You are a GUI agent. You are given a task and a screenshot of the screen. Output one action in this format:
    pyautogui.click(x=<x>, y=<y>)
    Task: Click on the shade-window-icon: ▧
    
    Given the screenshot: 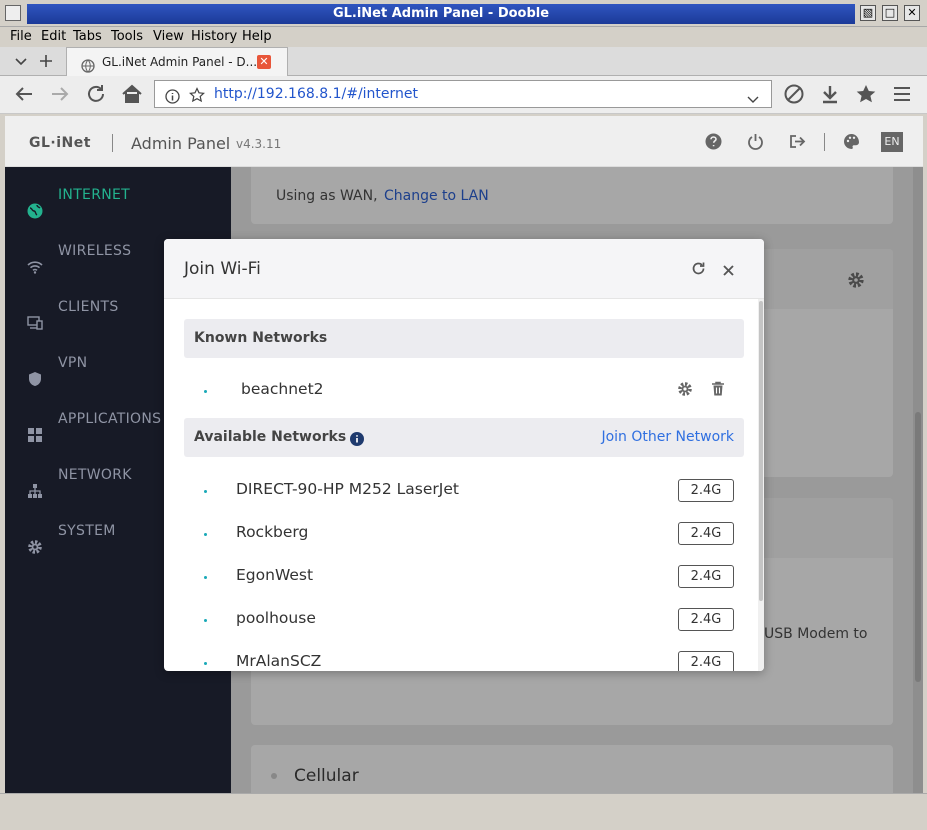 What is the action you would take?
    pyautogui.click(x=868, y=13)
    